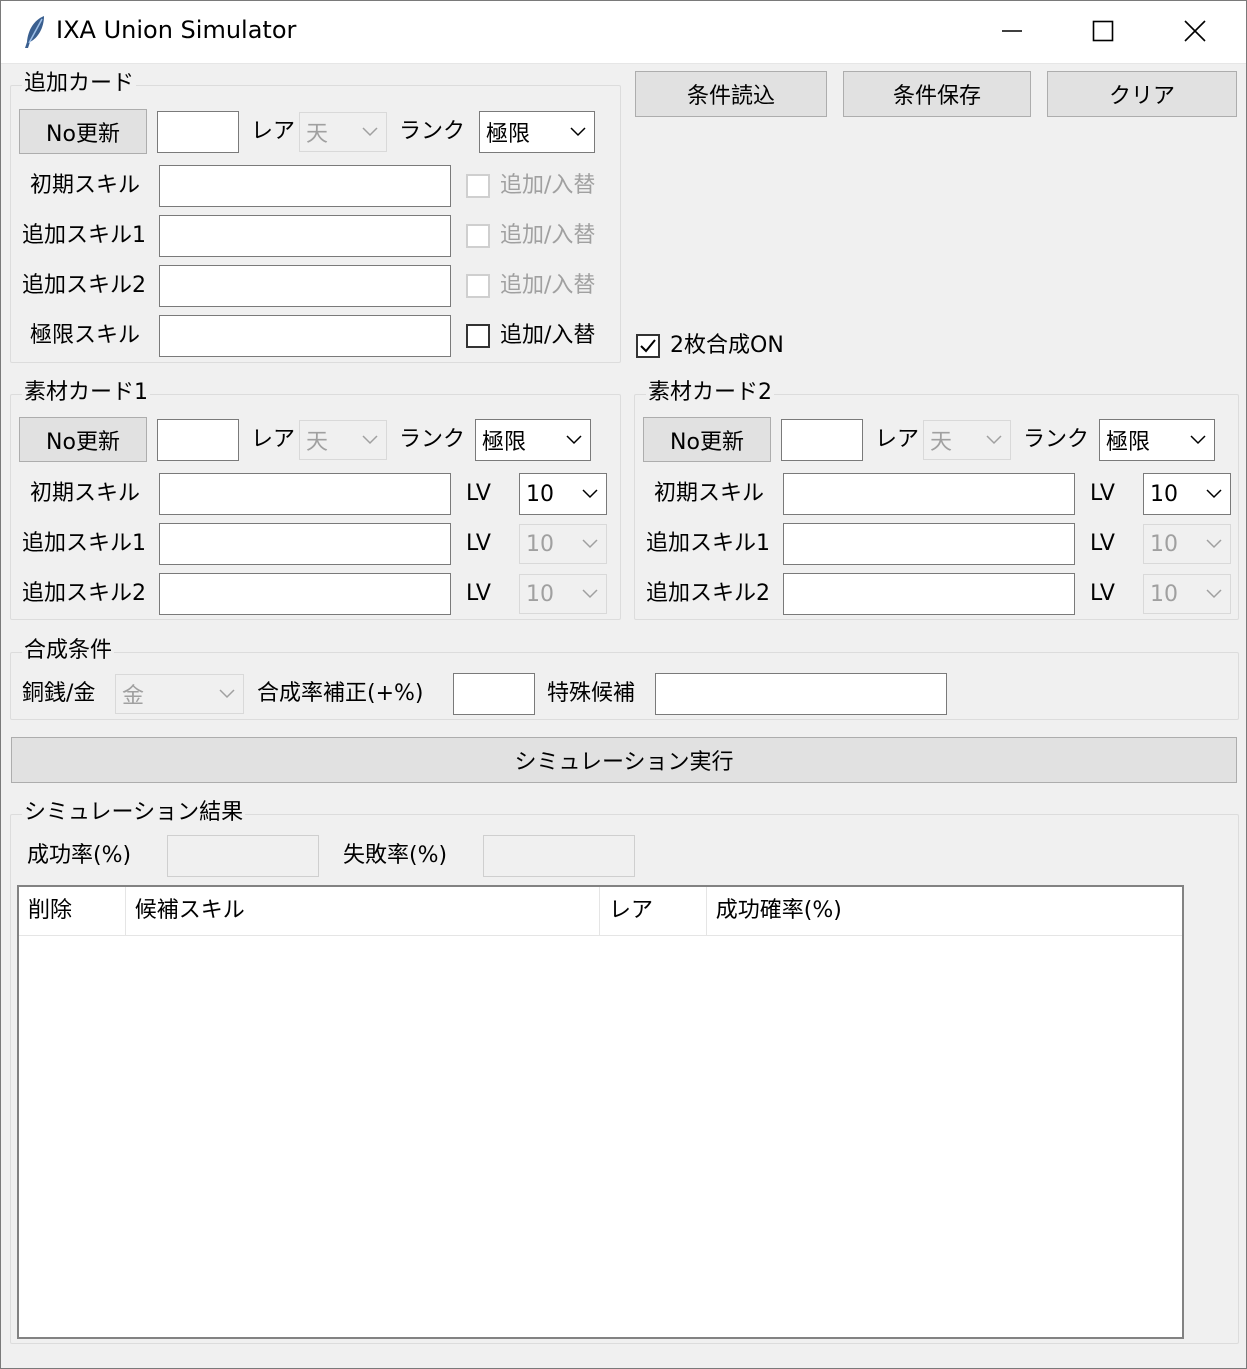 The width and height of the screenshot is (1247, 1369). I want to click on load-conditions-button: 条件読込, so click(731, 94).